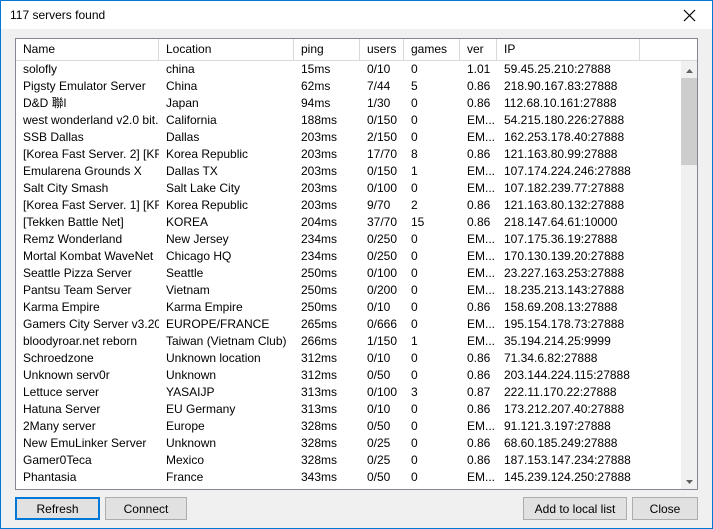 This screenshot has height=529, width=713. Describe the element at coordinates (557, 69) in the screenshot. I see `cell-ip: 59.45.25.210:27888` at that location.